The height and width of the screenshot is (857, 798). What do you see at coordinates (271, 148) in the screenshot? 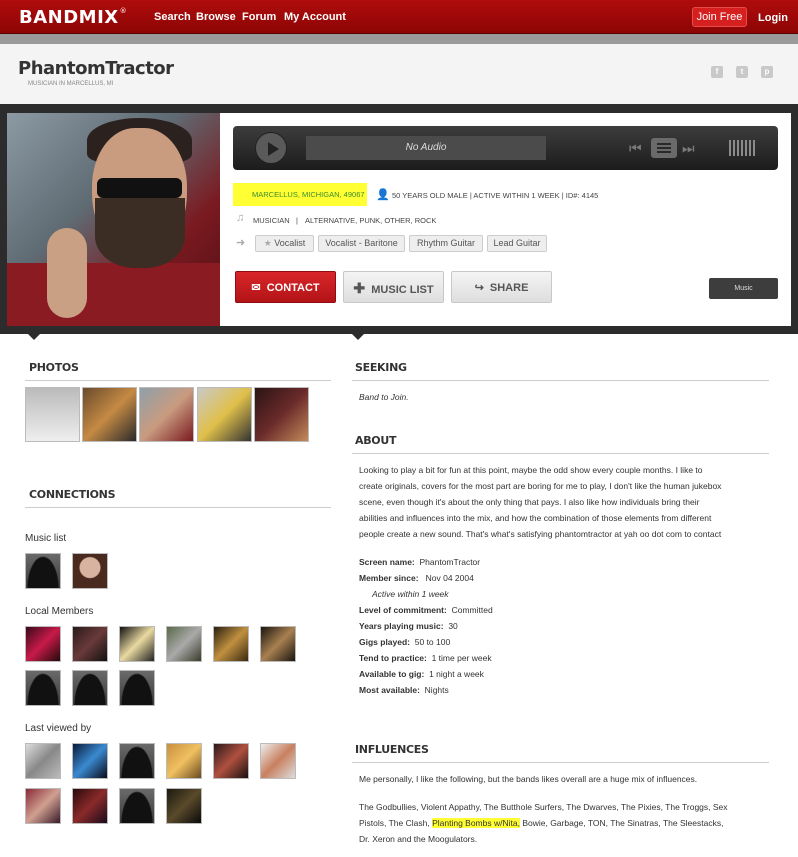
I see `play-icon` at bounding box center [271, 148].